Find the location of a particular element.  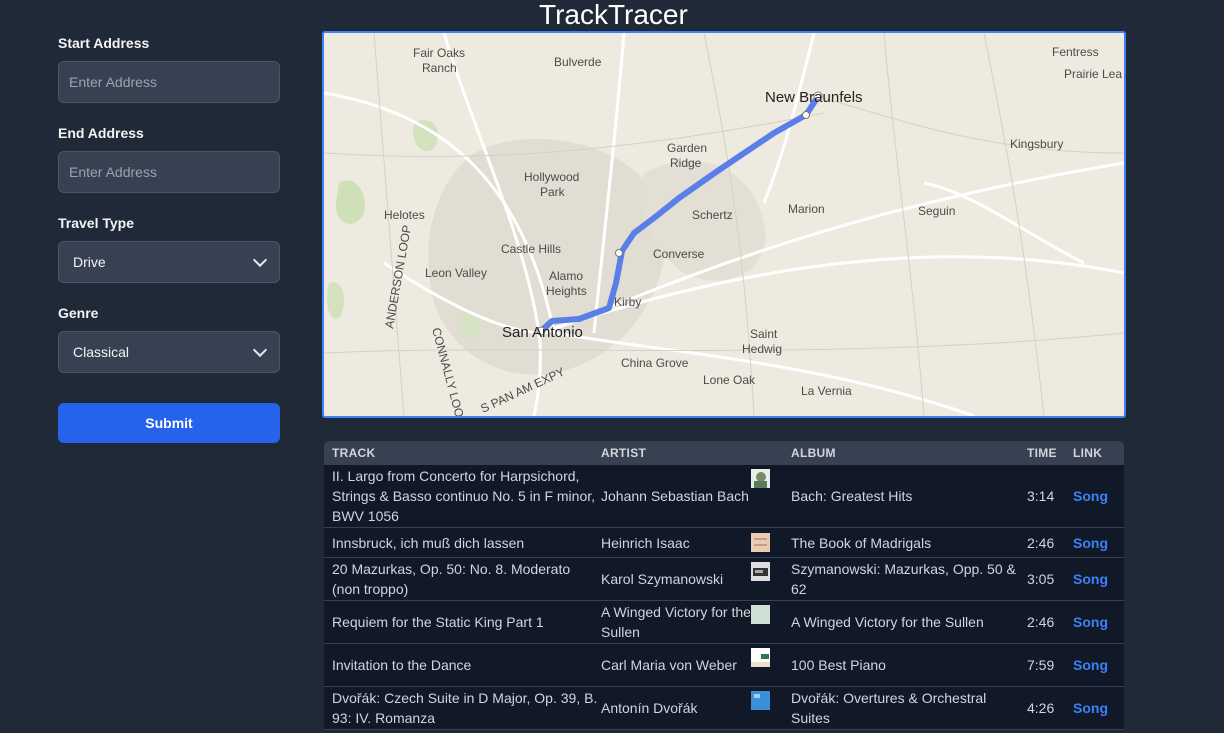

map-label: Ridge is located at coordinates (686, 163).